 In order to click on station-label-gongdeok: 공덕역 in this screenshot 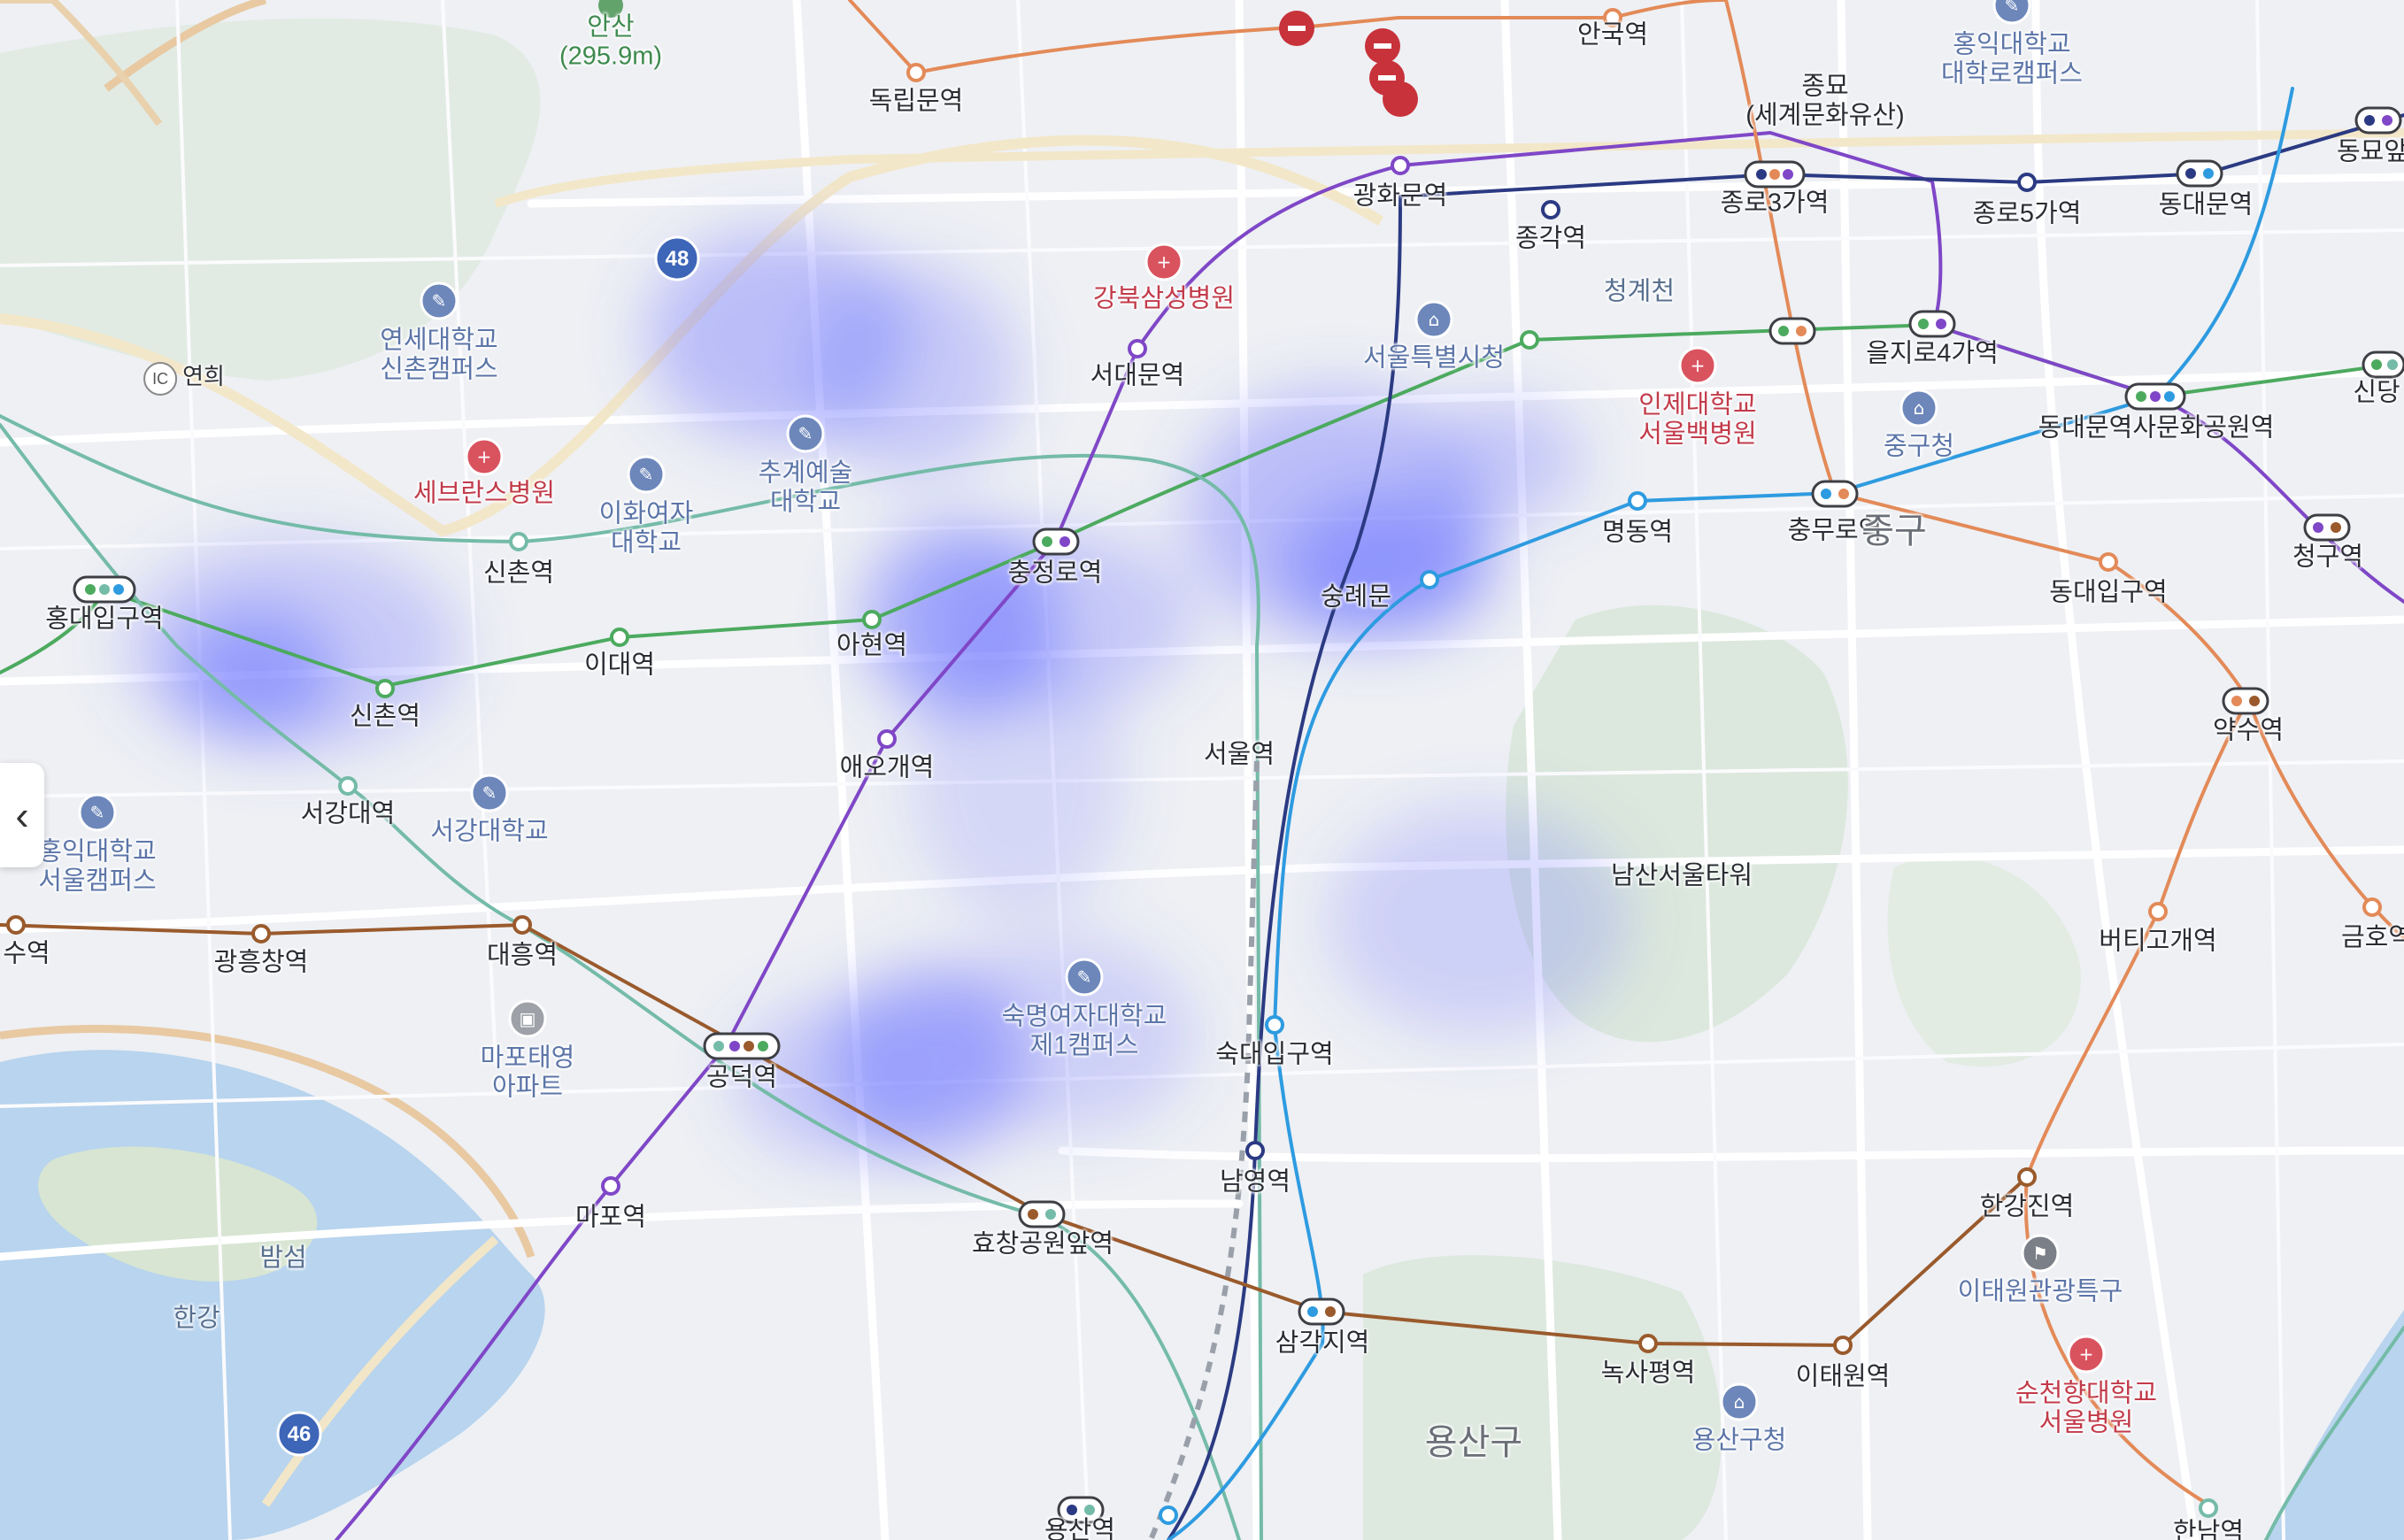, I will do `click(741, 1077)`.